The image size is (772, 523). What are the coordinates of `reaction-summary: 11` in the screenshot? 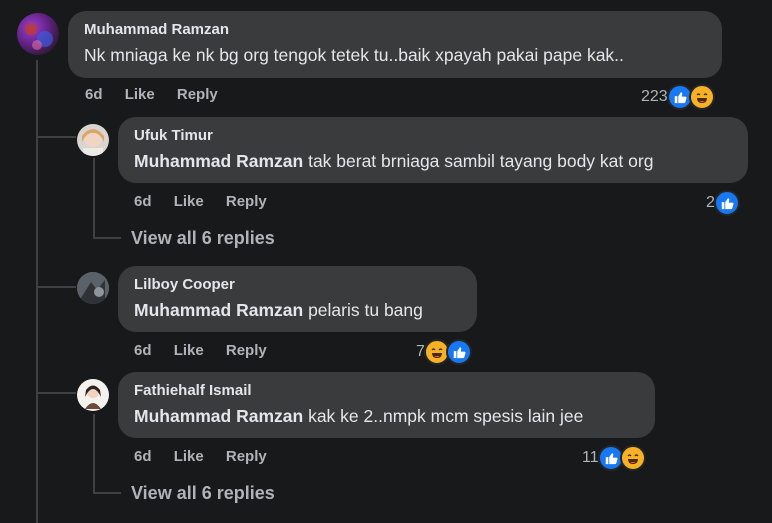 It's located at (614, 458).